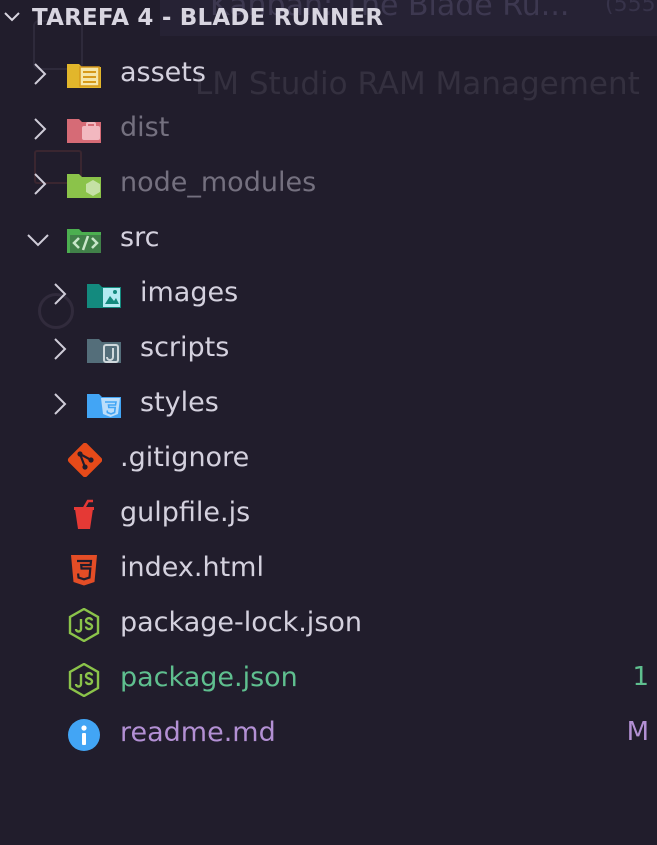  What do you see at coordinates (328, 74) in the screenshot?
I see `tree-folder-assets: assets` at bounding box center [328, 74].